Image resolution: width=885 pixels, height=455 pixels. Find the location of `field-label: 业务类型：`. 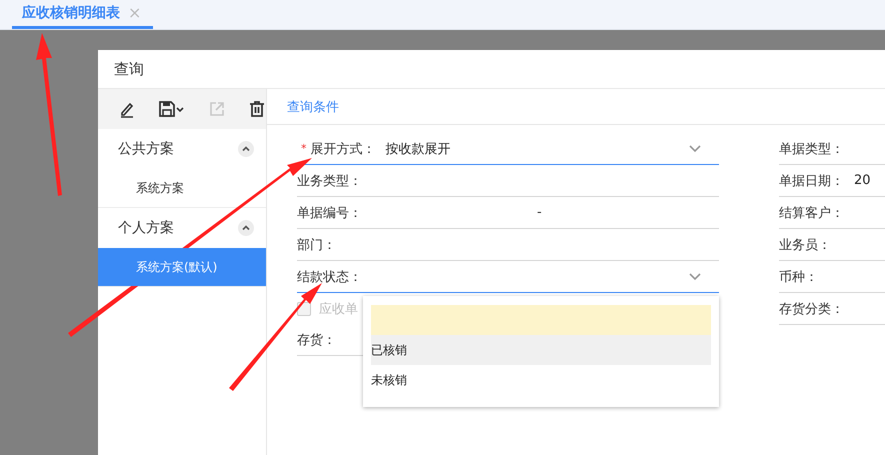

field-label: 业务类型： is located at coordinates (329, 181).